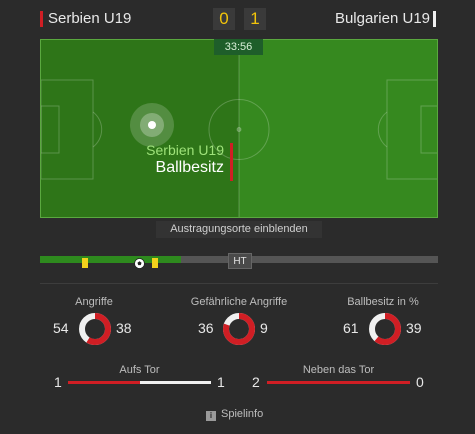 This screenshot has width=475, height=434. What do you see at coordinates (383, 302) in the screenshot?
I see `stat-title-possession: Ballbesitz in %` at bounding box center [383, 302].